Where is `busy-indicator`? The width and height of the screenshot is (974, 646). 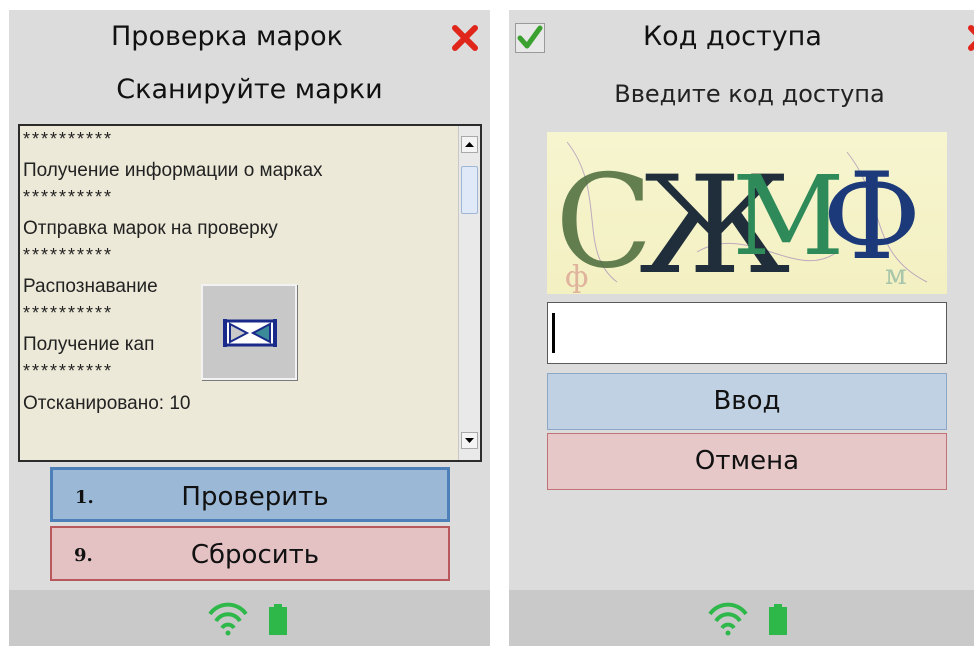 busy-indicator is located at coordinates (249, 332).